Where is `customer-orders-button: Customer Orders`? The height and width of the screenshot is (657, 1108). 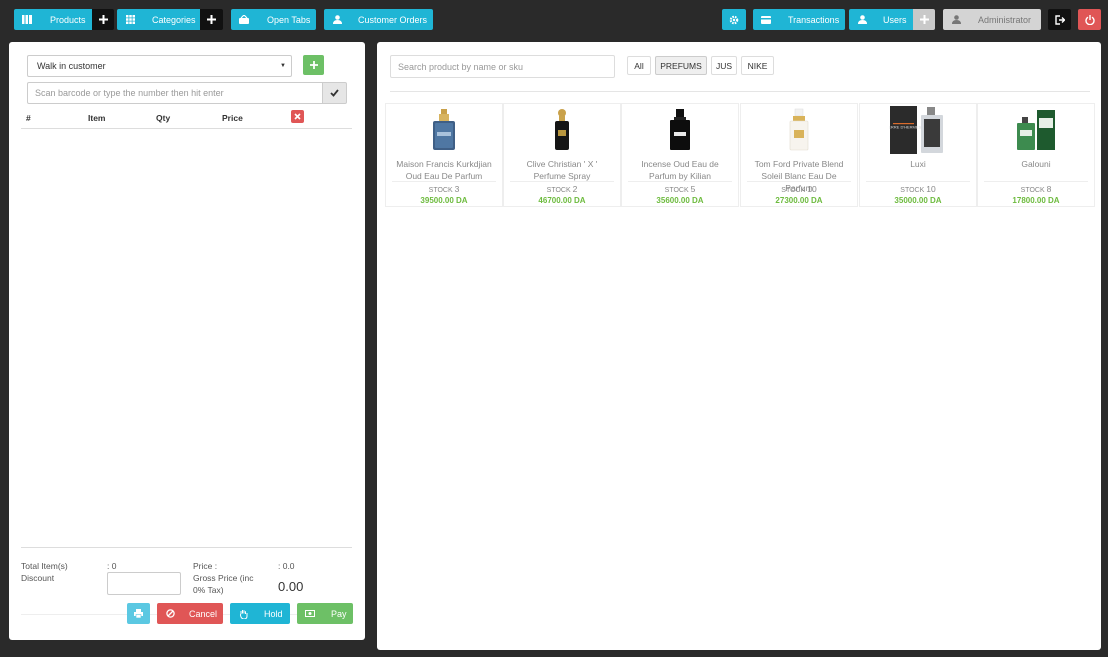
customer-orders-button: Customer Orders is located at coordinates (378, 19).